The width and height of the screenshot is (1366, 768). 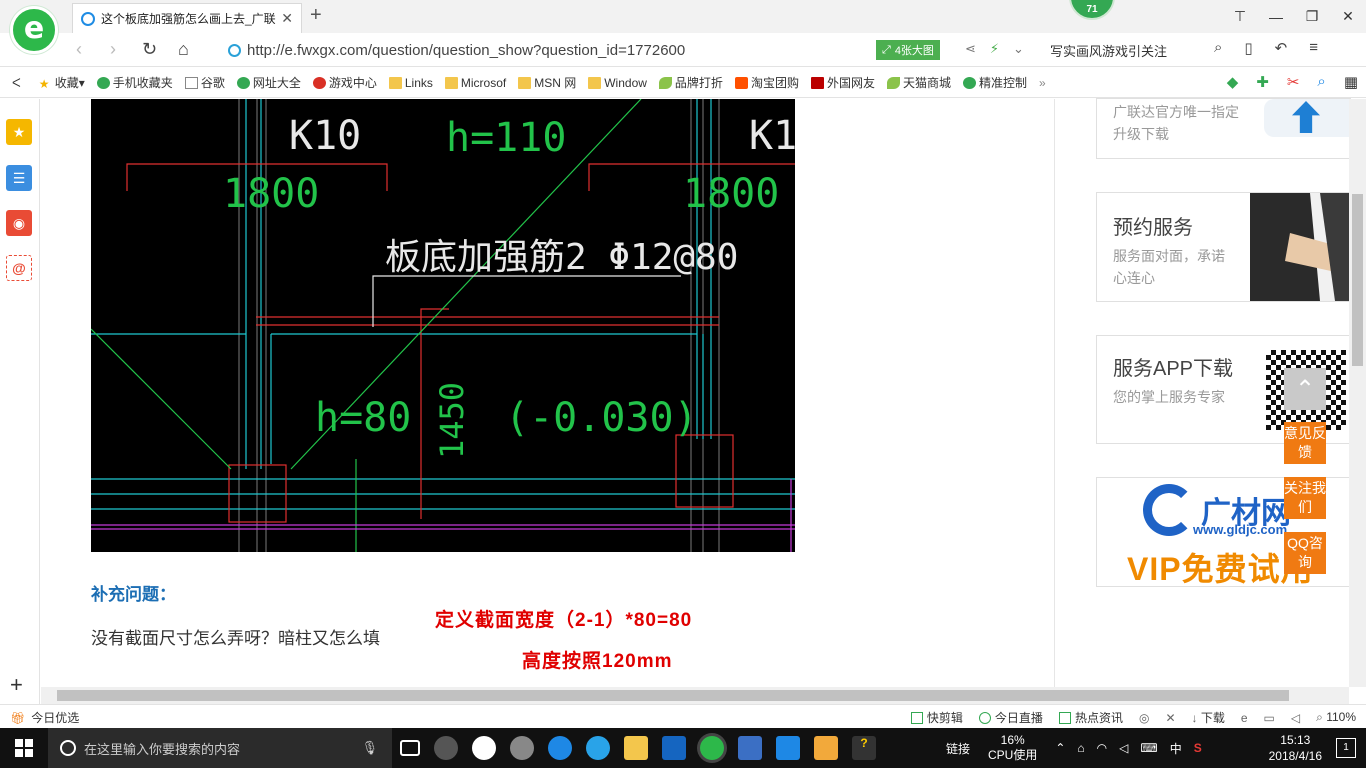 What do you see at coordinates (484, 748) in the screenshot?
I see `ie-icon` at bounding box center [484, 748].